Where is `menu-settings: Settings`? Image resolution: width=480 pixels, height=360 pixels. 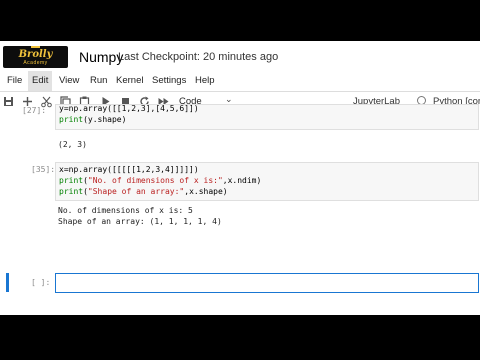 menu-settings: Settings is located at coordinates (169, 81).